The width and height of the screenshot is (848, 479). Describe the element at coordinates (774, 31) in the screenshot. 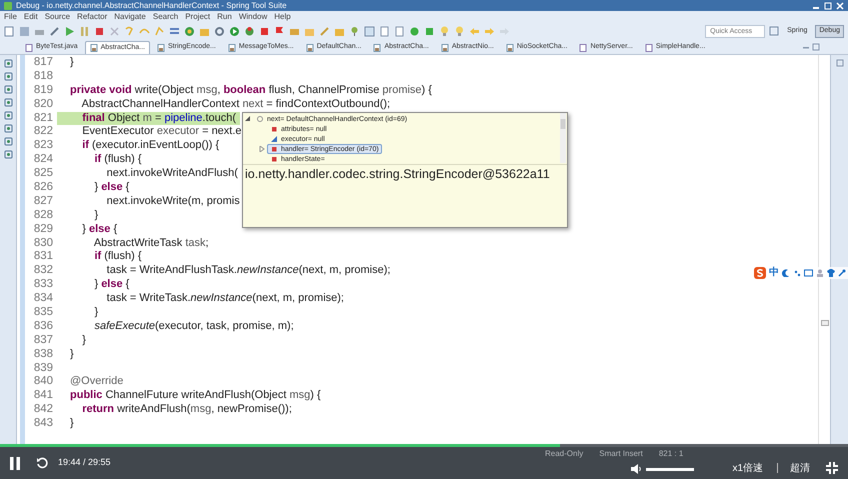

I see `open-perspective-icon` at that location.